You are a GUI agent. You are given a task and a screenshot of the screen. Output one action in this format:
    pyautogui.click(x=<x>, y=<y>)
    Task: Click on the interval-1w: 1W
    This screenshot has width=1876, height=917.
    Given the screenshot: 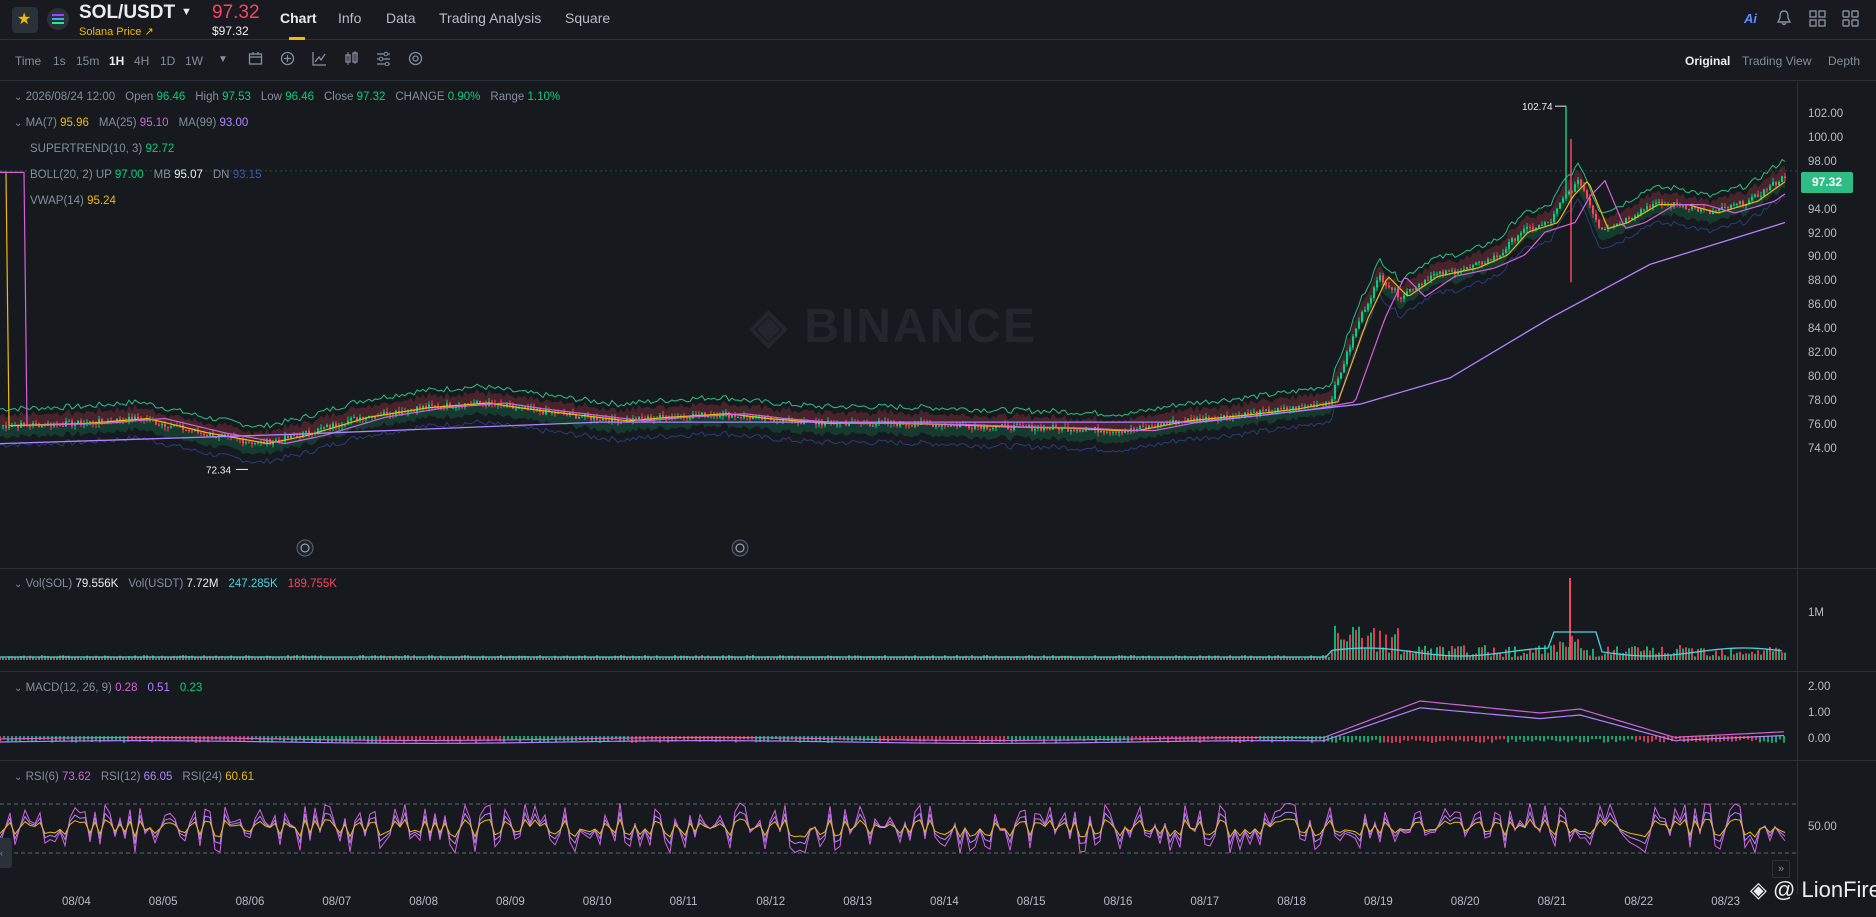 What is the action you would take?
    pyautogui.click(x=194, y=61)
    